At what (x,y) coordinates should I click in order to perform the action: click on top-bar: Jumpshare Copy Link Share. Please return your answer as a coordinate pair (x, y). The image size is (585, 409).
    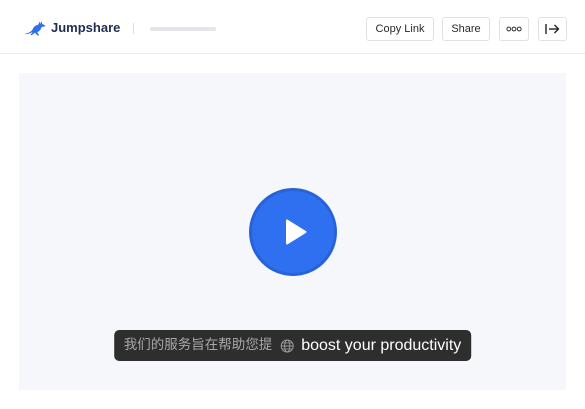
    Looking at the image, I should click on (292, 27).